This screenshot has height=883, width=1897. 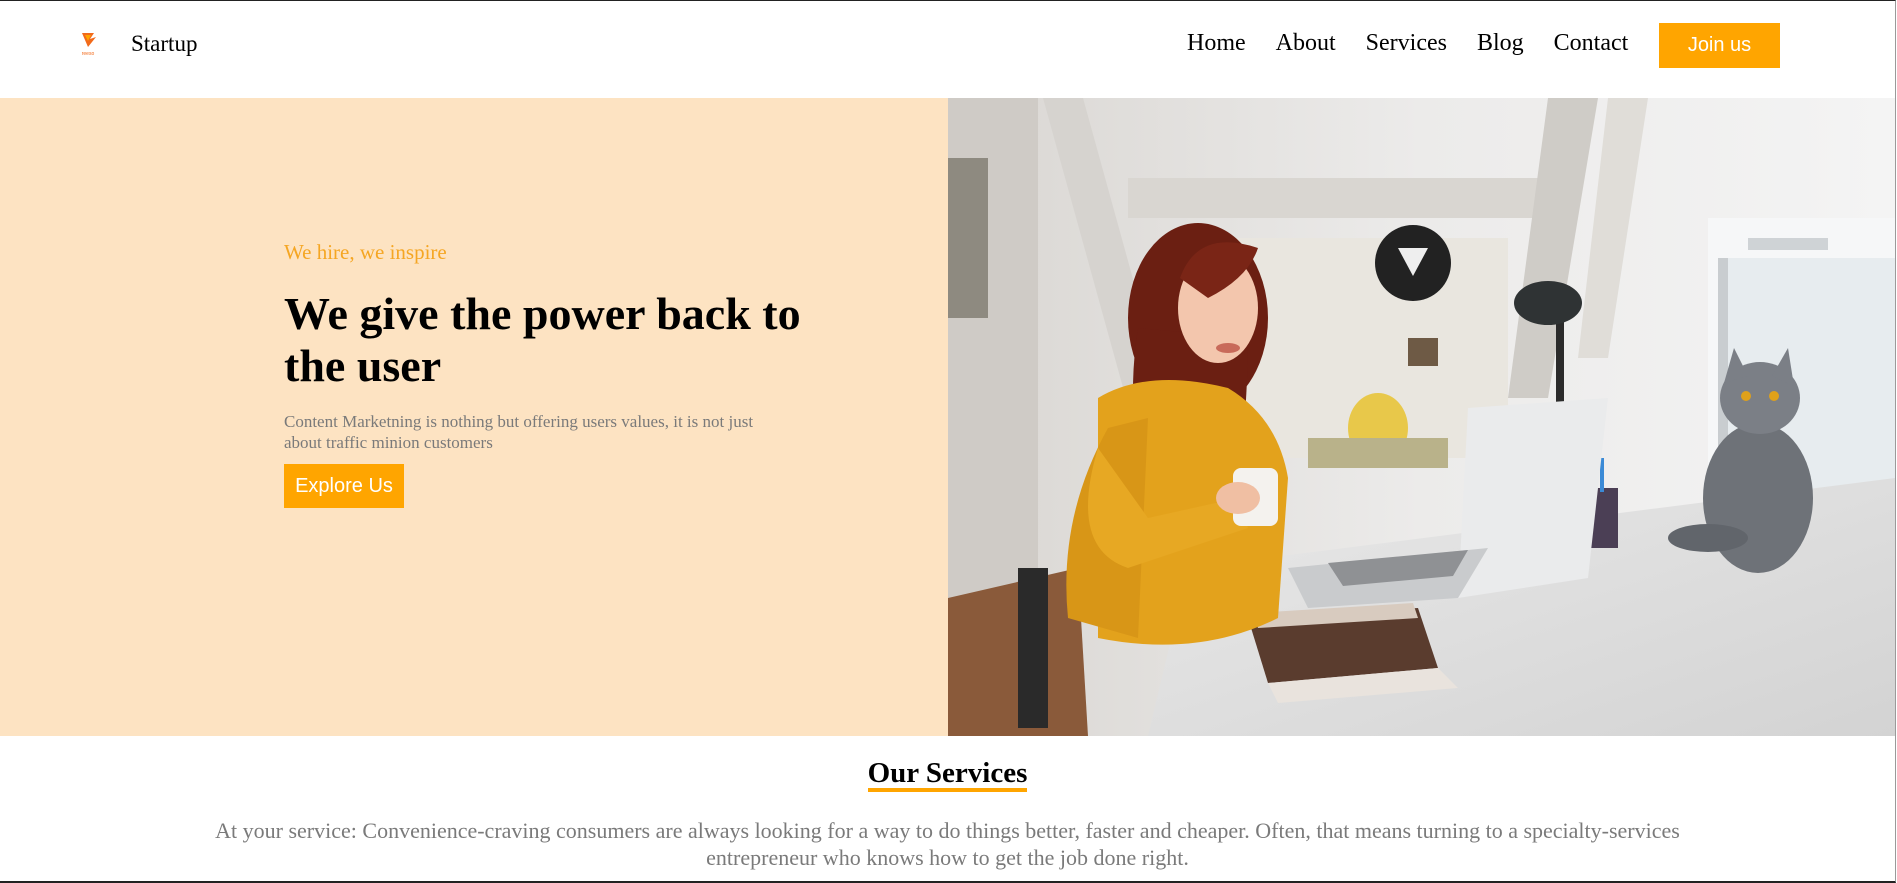 I want to click on nav-link-home: Home, so click(x=1216, y=43).